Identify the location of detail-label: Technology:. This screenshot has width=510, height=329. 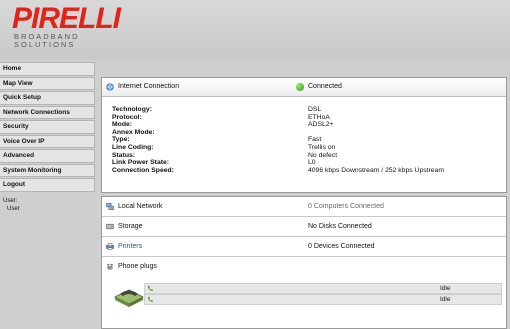
(132, 109).